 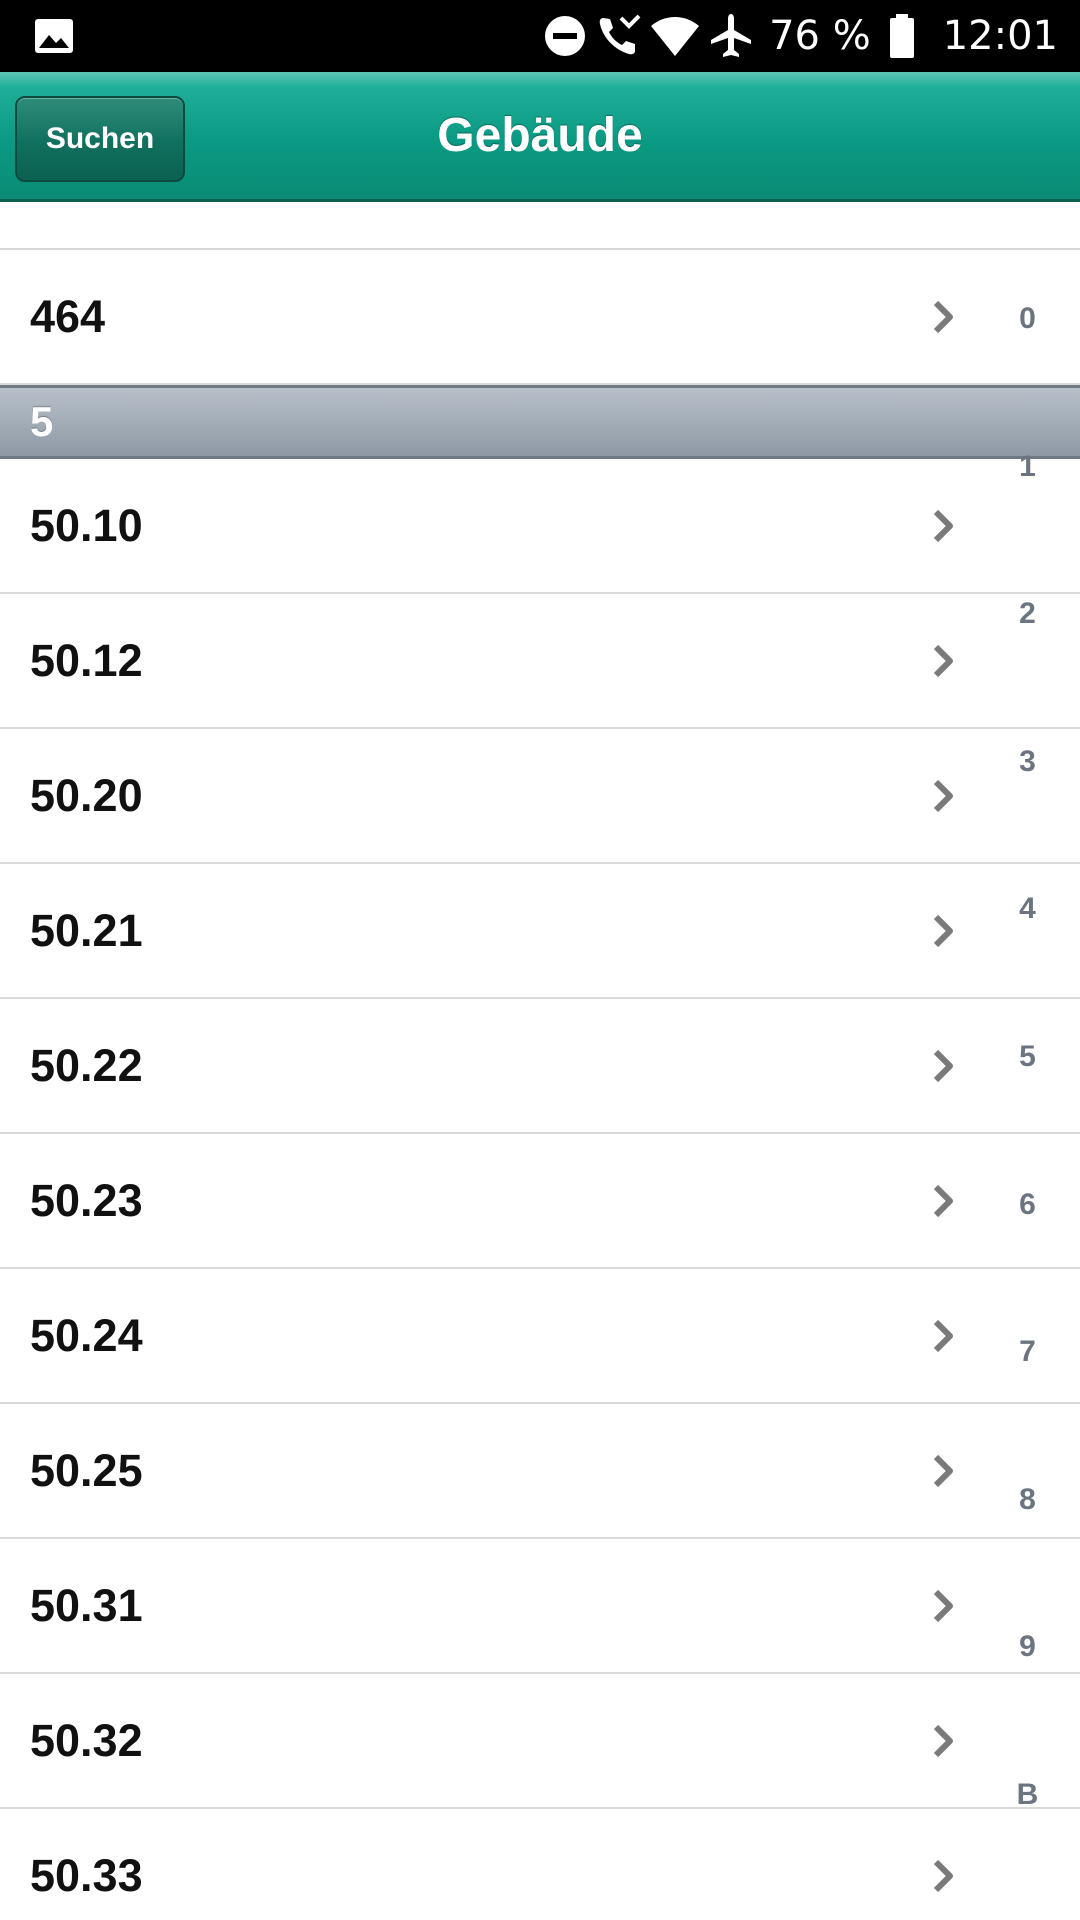 I want to click on list-item: 50.32, so click(x=540, y=1741).